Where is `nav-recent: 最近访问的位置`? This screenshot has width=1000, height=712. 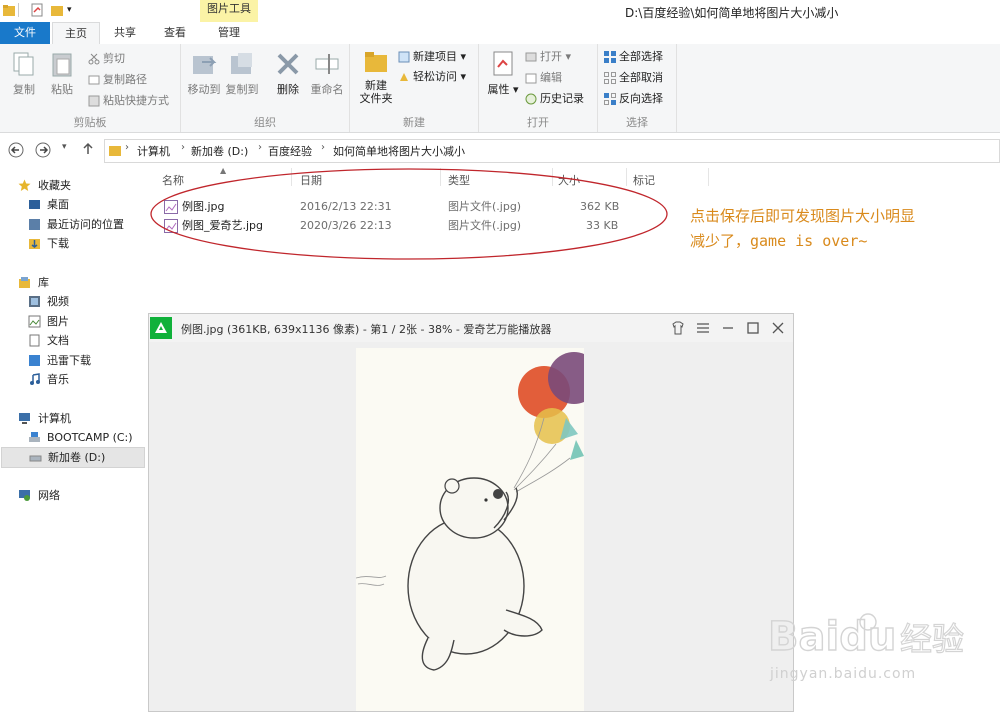
nav-recent: 最近访问的位置 is located at coordinates (73, 224).